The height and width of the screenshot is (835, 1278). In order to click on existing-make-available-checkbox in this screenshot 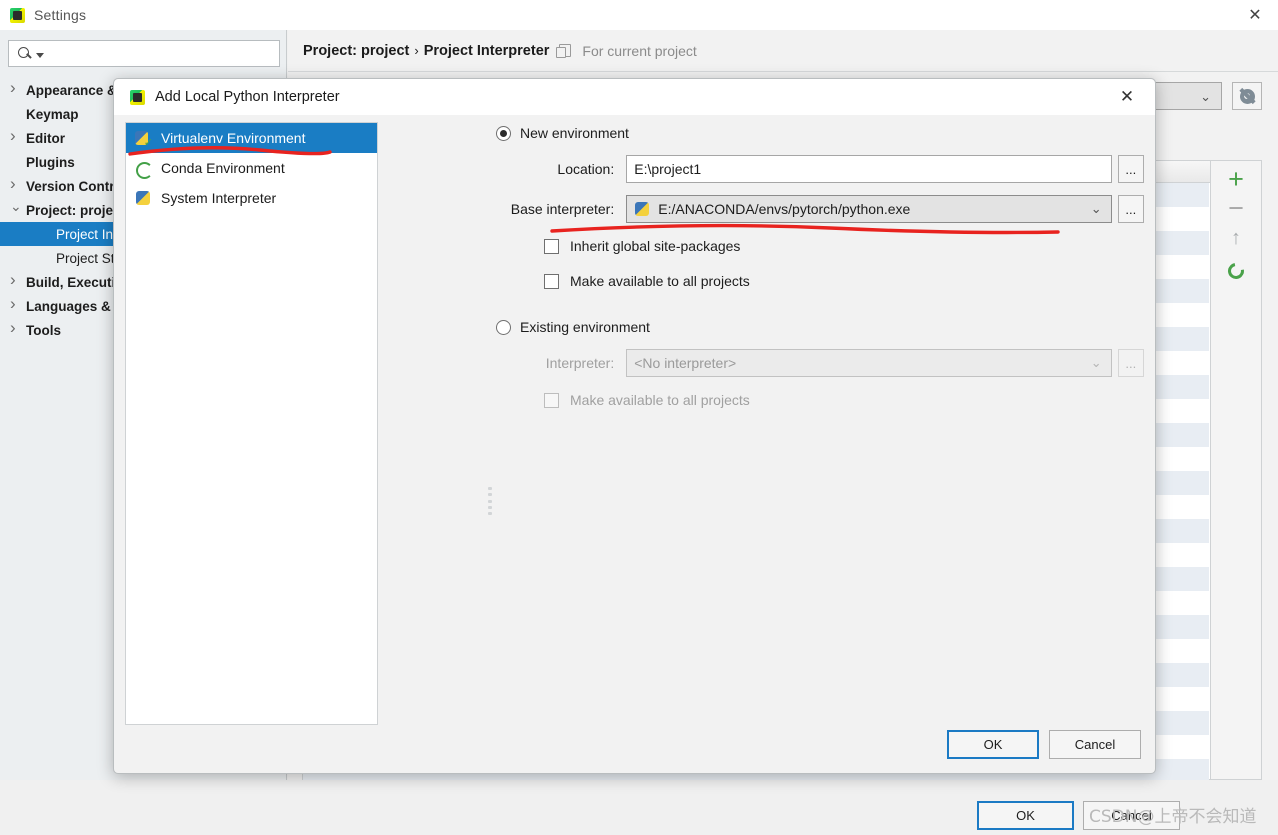, I will do `click(551, 400)`.